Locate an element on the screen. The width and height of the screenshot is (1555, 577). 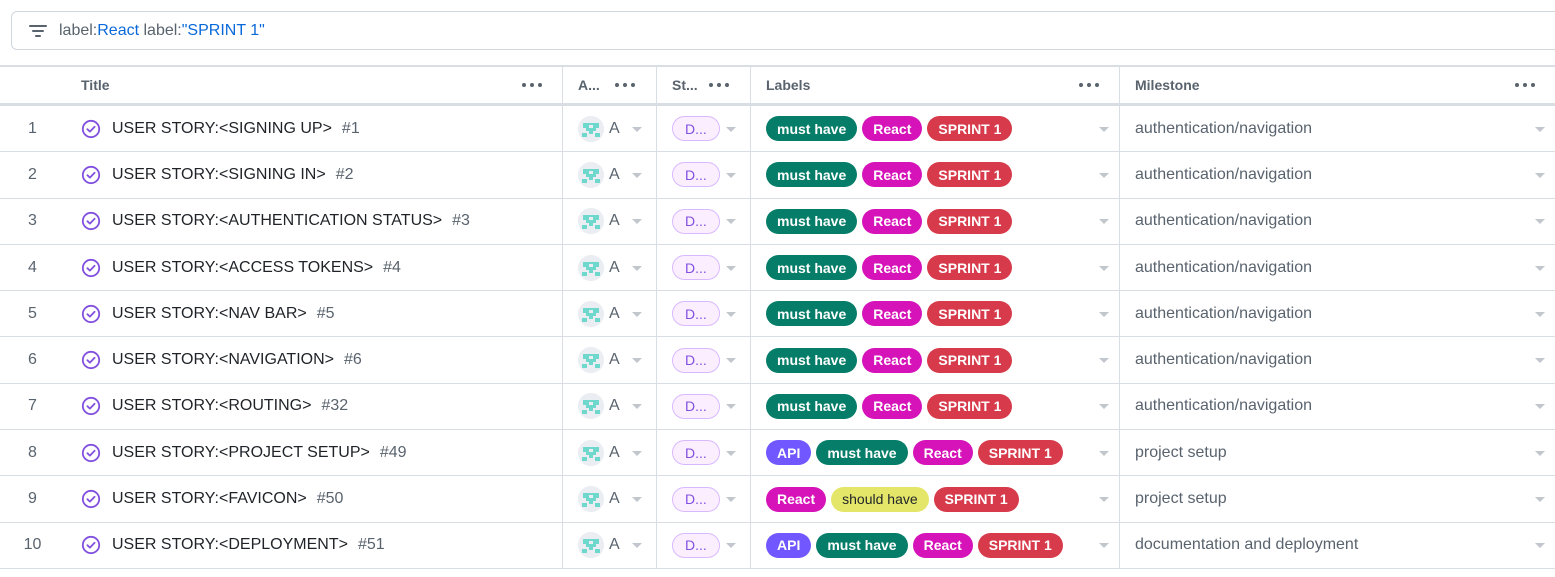
issue-title-link: USER STORY:<NAVIGATION> is located at coordinates (223, 360).